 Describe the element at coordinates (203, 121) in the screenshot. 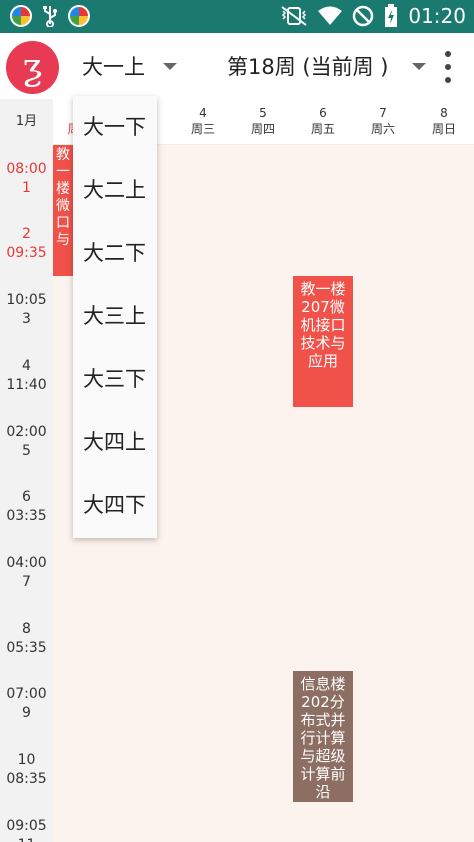

I see `day-header: 4 周三` at that location.